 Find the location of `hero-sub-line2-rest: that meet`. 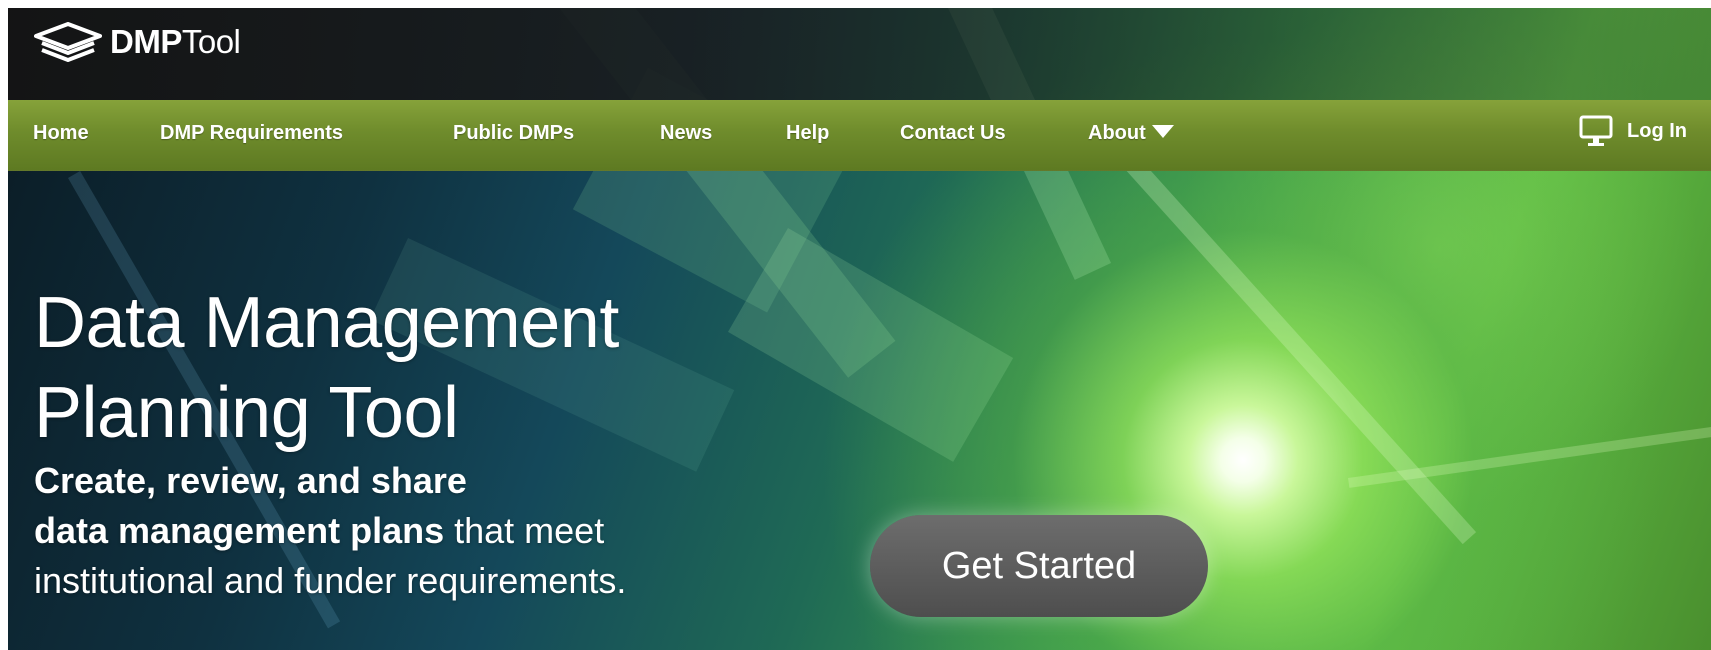

hero-sub-line2-rest: that meet is located at coordinates (524, 530).